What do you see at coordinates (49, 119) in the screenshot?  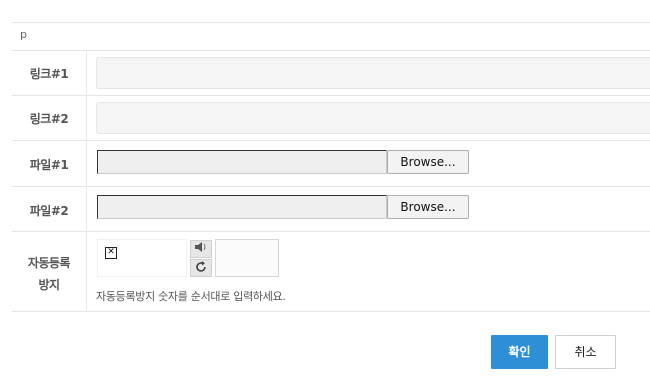 I see `link2-label: 링크#2` at bounding box center [49, 119].